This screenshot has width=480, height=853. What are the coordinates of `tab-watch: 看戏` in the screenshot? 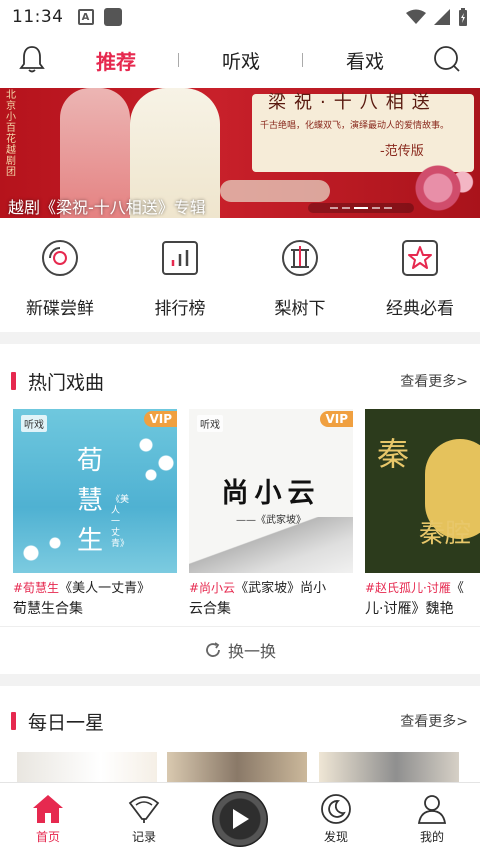 It's located at (365, 60).